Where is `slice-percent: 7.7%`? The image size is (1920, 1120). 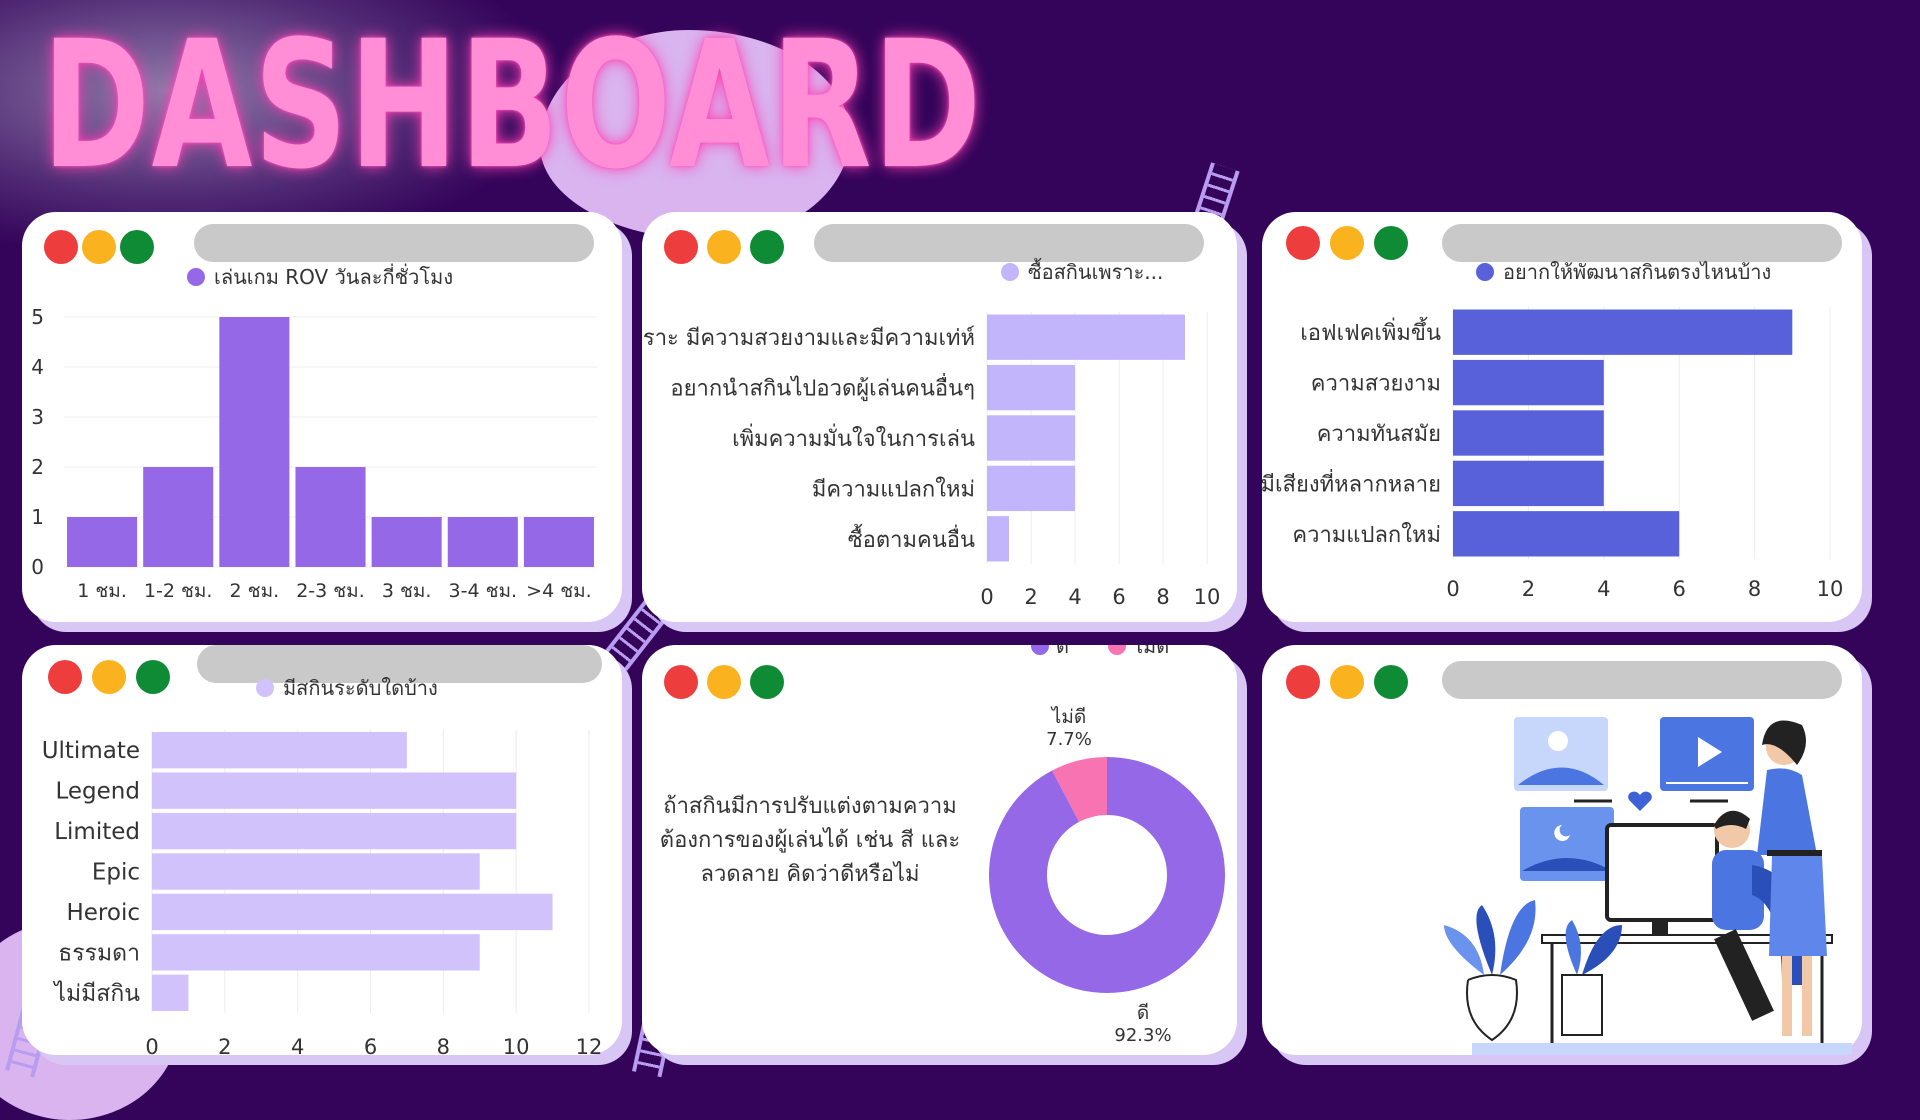 slice-percent: 7.7% is located at coordinates (1069, 739).